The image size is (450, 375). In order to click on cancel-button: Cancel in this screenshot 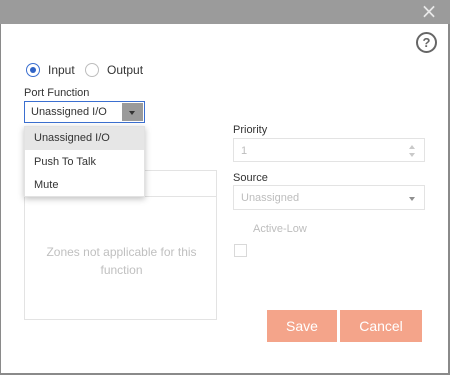, I will do `click(381, 326)`.